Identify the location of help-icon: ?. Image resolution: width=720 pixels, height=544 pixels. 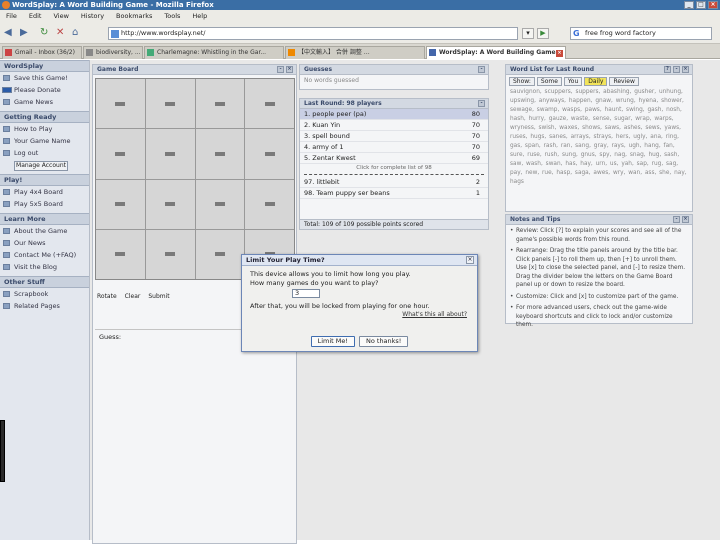
(667, 69).